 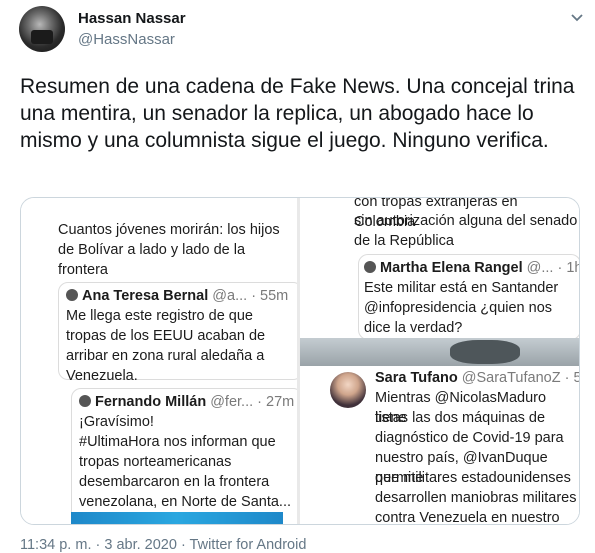 What do you see at coordinates (152, 250) in the screenshot?
I see `ss-left-line2: de Bolívar a lado y lado de la` at bounding box center [152, 250].